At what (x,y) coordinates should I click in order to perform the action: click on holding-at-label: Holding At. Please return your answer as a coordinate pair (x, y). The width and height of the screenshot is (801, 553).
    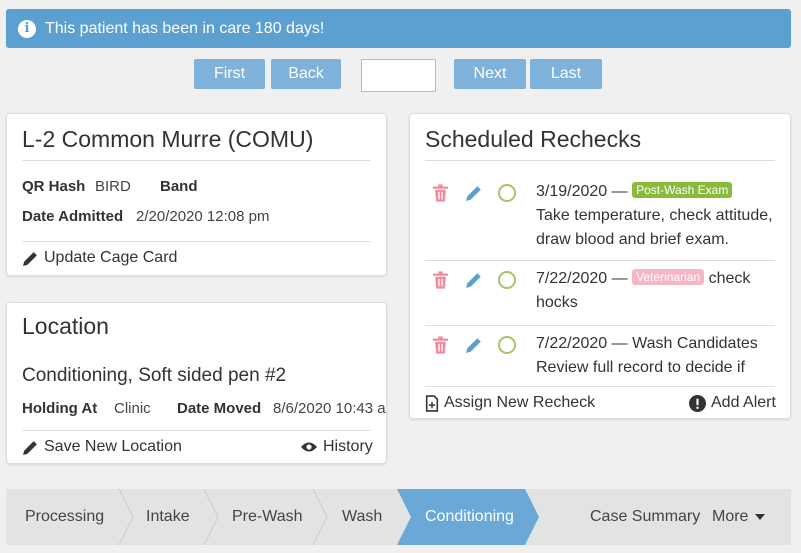
    Looking at the image, I should click on (60, 408).